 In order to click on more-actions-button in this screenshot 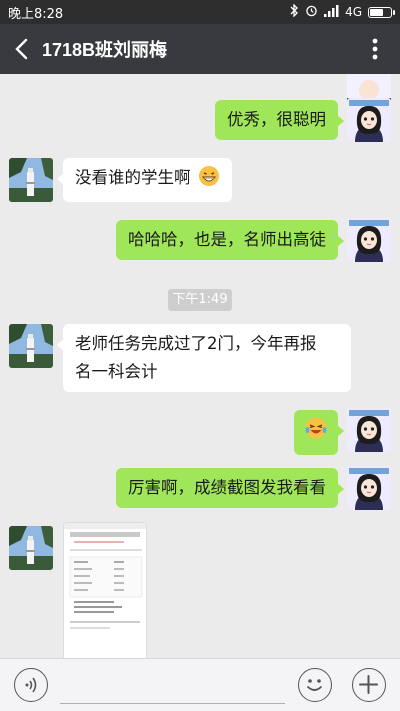, I will do `click(369, 685)`.